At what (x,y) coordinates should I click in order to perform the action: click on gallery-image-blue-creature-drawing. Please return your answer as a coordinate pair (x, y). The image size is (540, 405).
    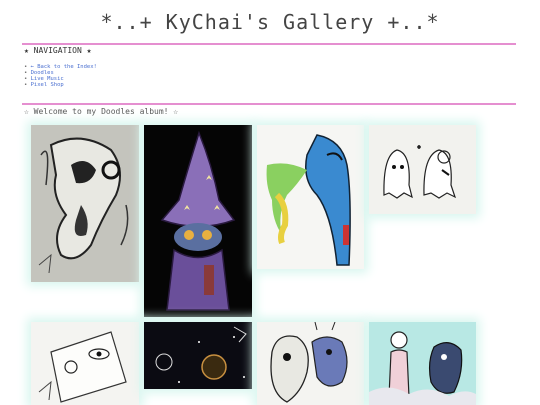
    Looking at the image, I should click on (310, 197).